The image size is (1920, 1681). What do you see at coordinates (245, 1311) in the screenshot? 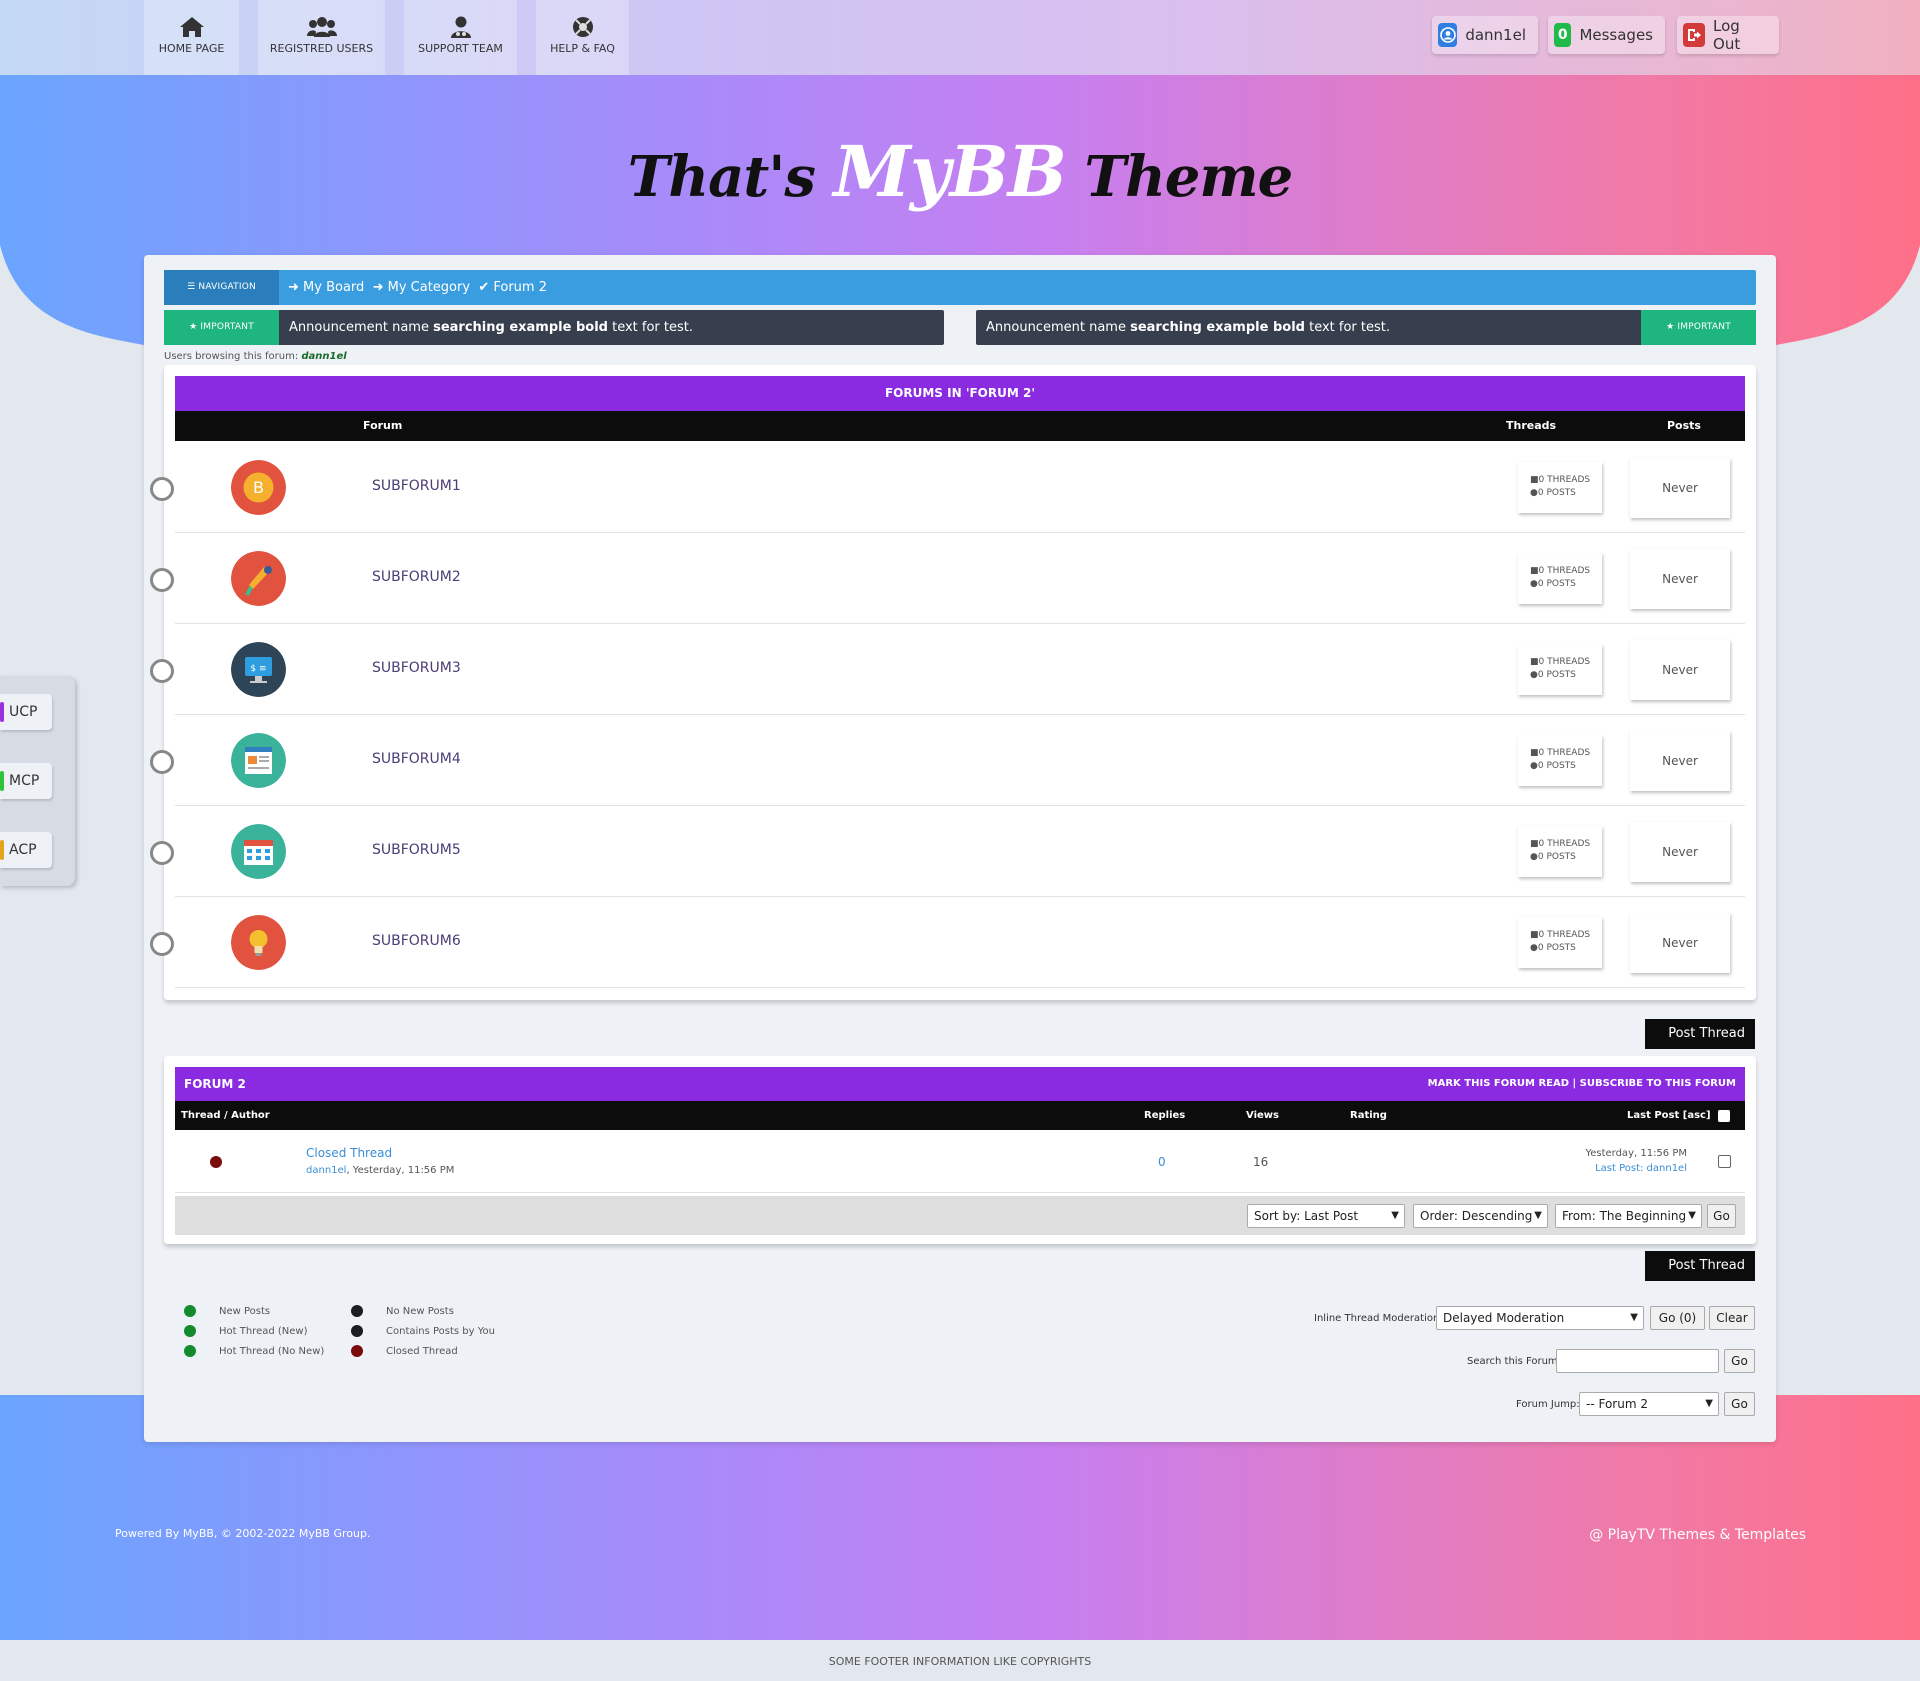
I see `legend-label: New Posts` at bounding box center [245, 1311].